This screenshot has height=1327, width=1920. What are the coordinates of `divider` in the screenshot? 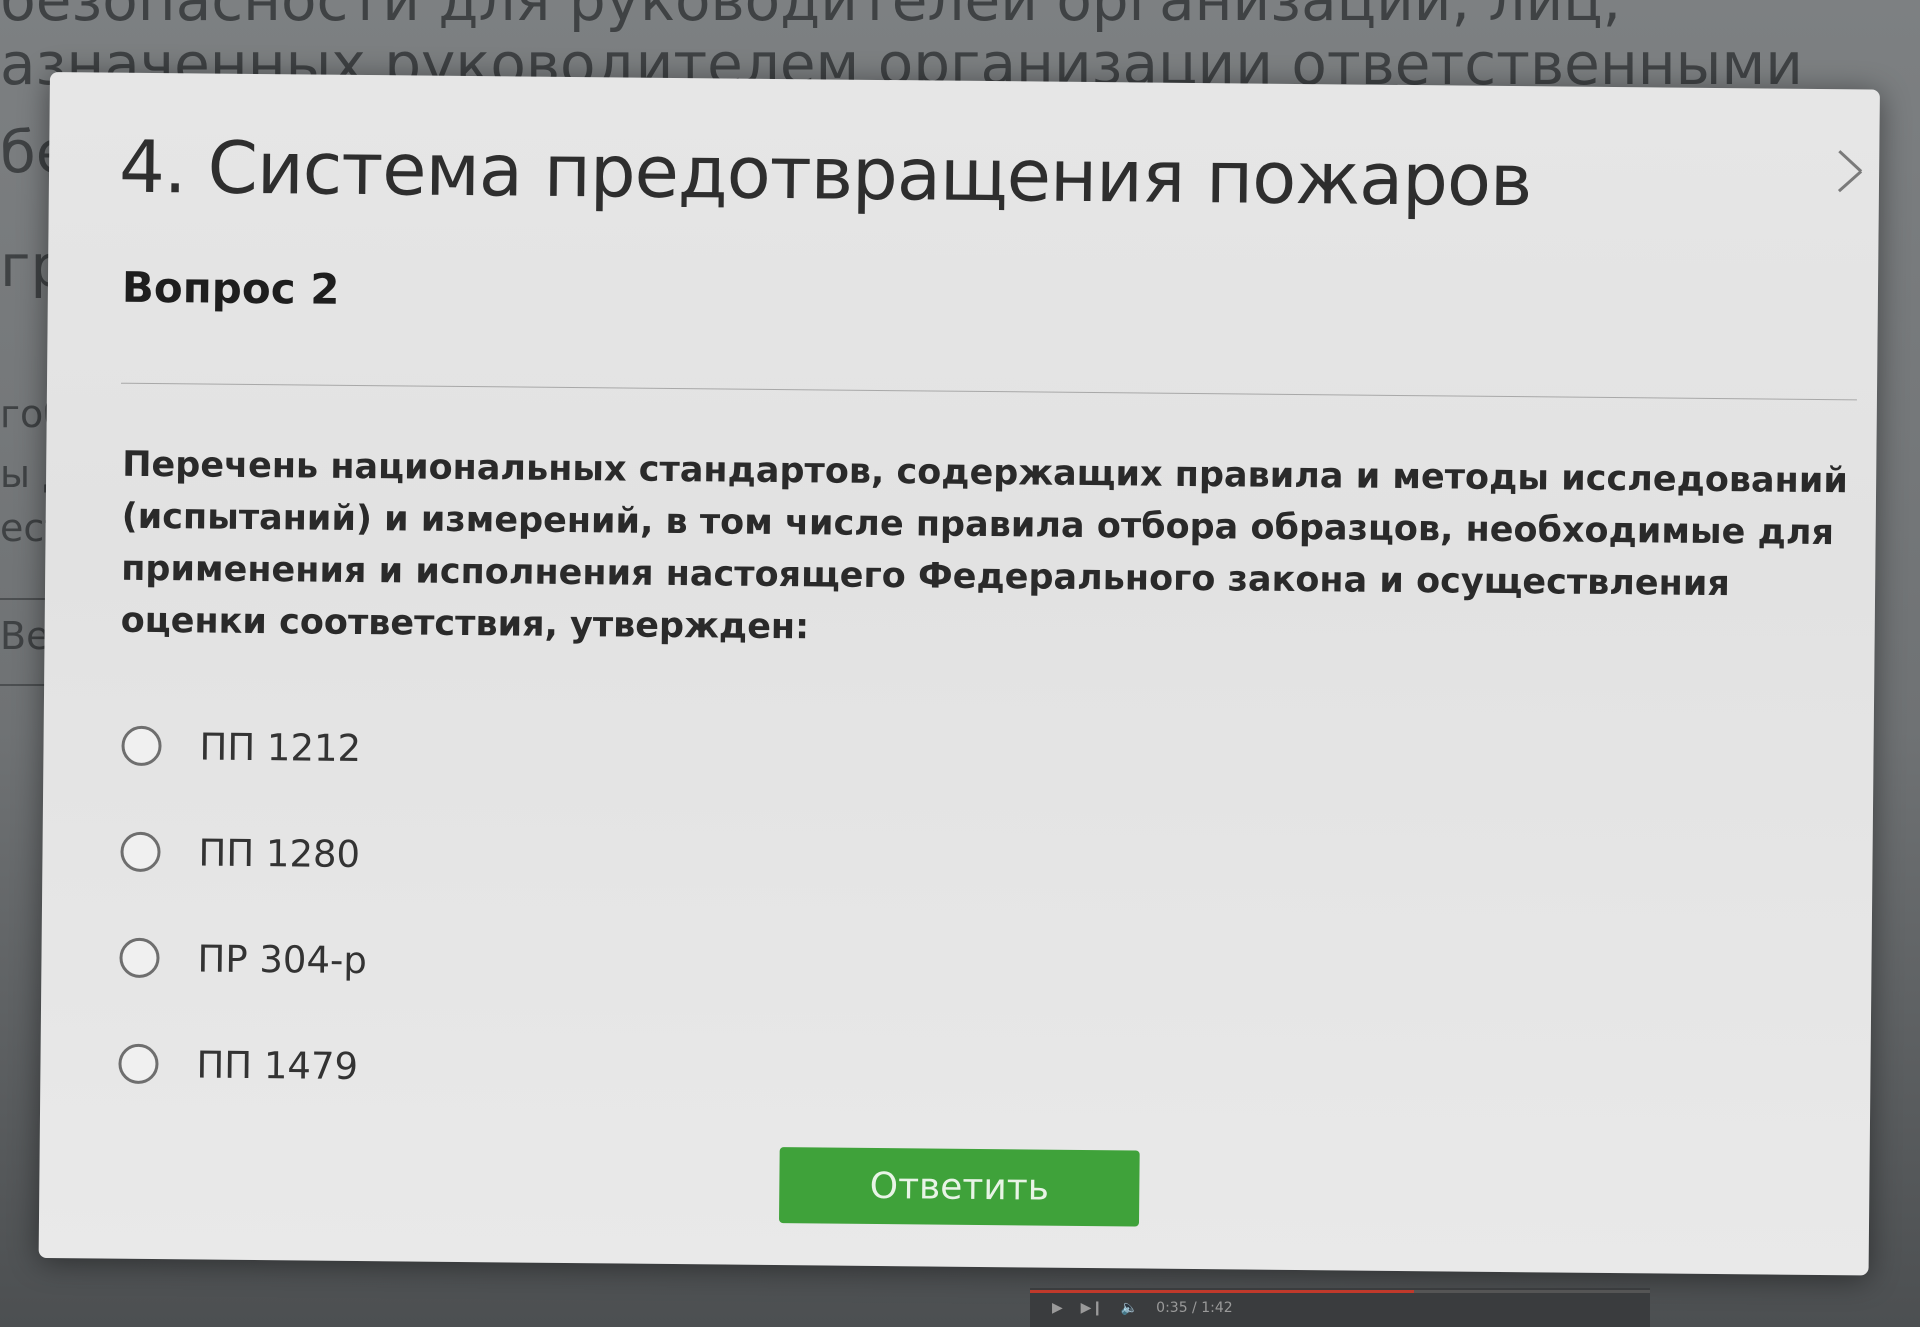 It's located at (989, 391).